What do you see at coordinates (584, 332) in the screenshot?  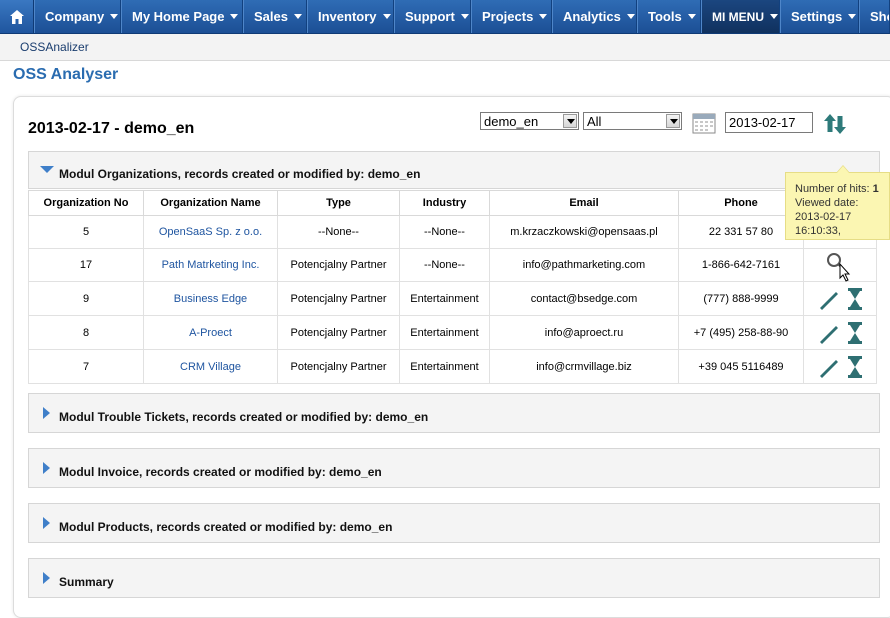 I see `cell-email: info@aproect.ru` at bounding box center [584, 332].